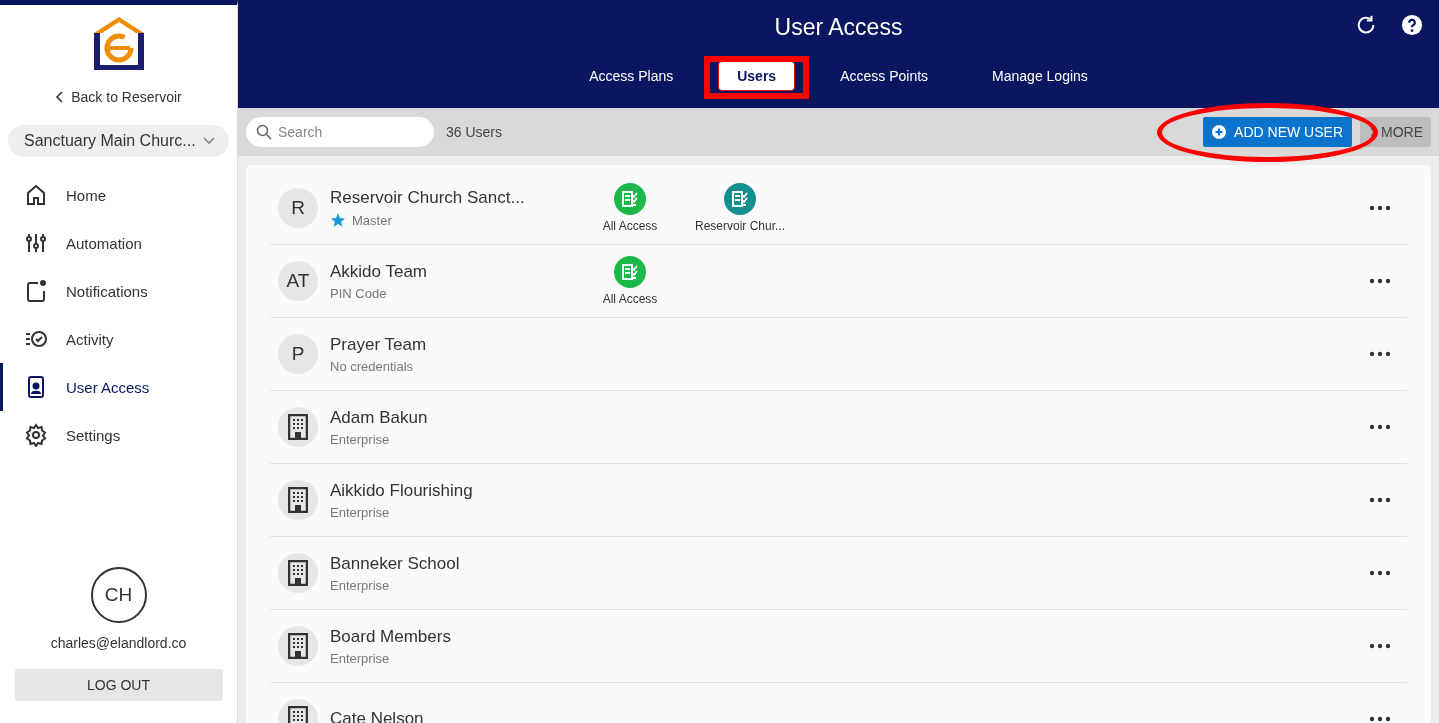 The width and height of the screenshot is (1439, 723). Describe the element at coordinates (36, 435) in the screenshot. I see `settings-icon` at that location.